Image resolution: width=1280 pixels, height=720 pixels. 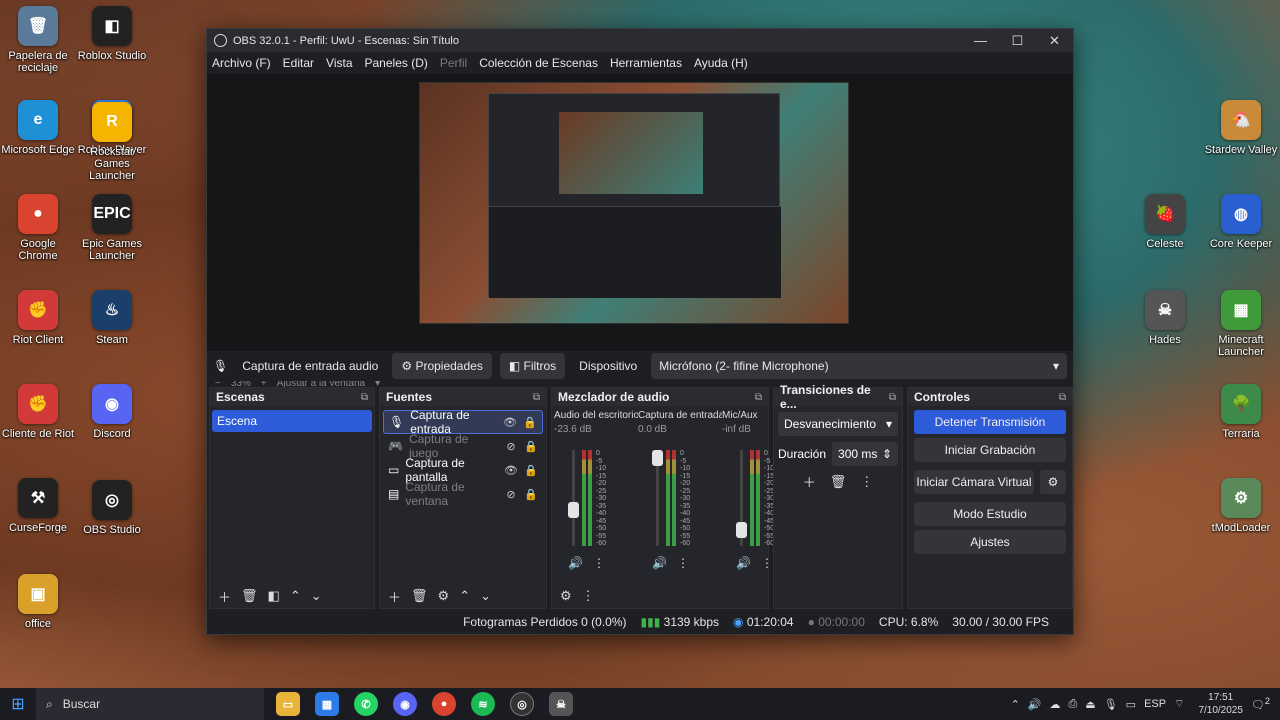 What do you see at coordinates (112, 318) in the screenshot?
I see `desktop-icon: ♨ Steam` at bounding box center [112, 318].